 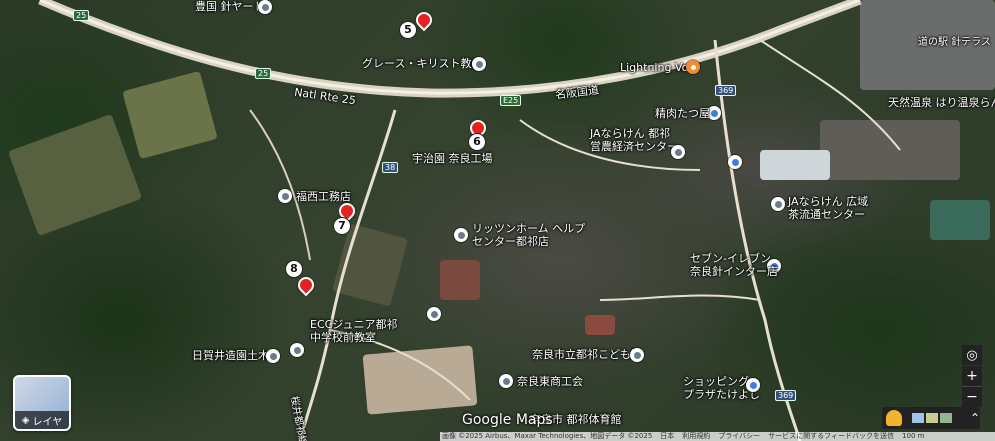 What do you see at coordinates (894, 418) in the screenshot?
I see `pegman-icon` at bounding box center [894, 418].